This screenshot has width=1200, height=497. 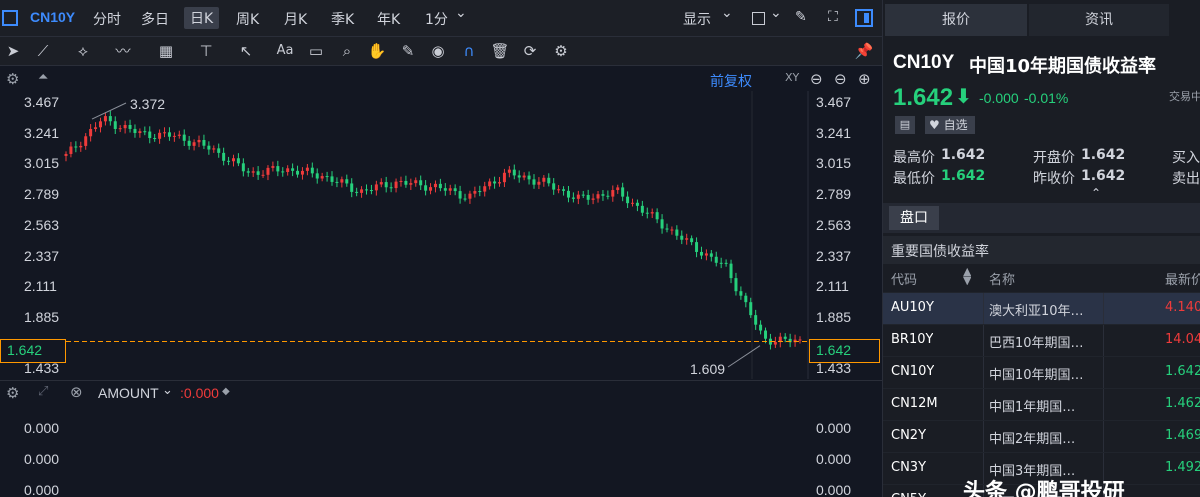 What do you see at coordinates (1002, 278) in the screenshot?
I see `col-name: 名称` at bounding box center [1002, 278].